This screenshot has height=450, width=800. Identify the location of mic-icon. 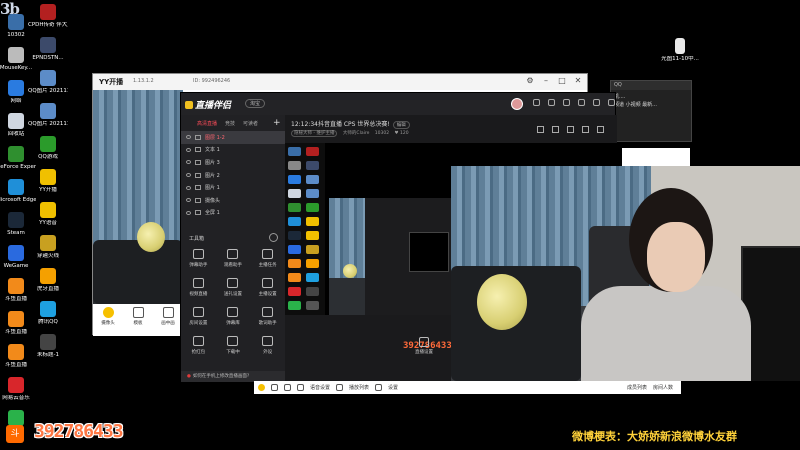
(287, 387).